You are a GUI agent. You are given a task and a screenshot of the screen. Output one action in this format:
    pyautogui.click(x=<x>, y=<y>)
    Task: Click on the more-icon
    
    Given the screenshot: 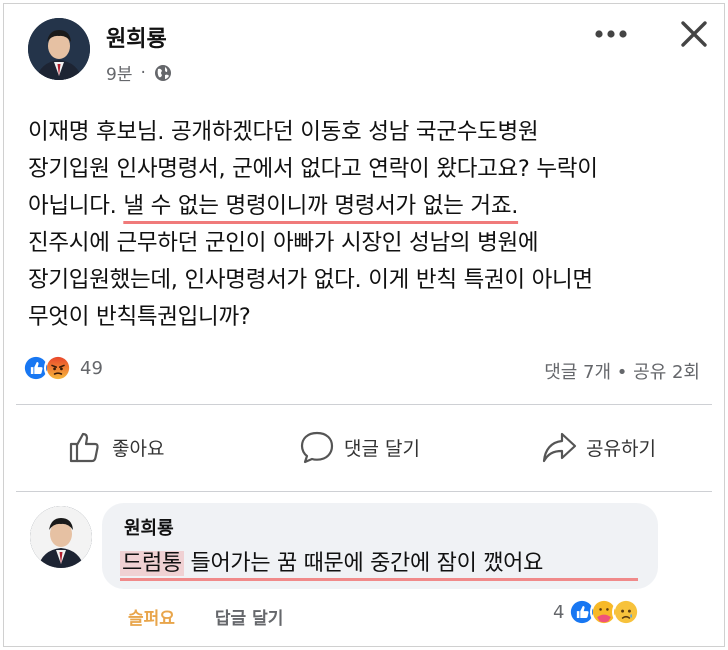 What is the action you would take?
    pyautogui.click(x=611, y=34)
    